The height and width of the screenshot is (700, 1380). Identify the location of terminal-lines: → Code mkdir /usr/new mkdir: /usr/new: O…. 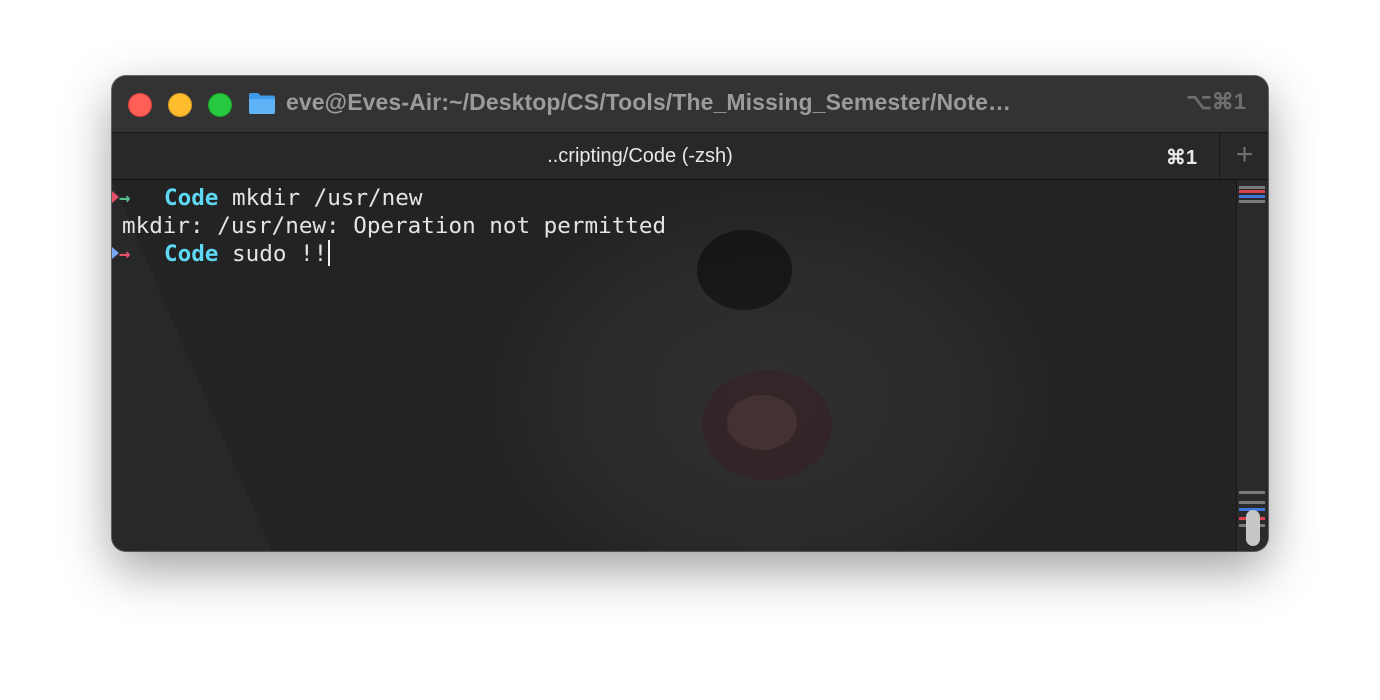
(674, 226).